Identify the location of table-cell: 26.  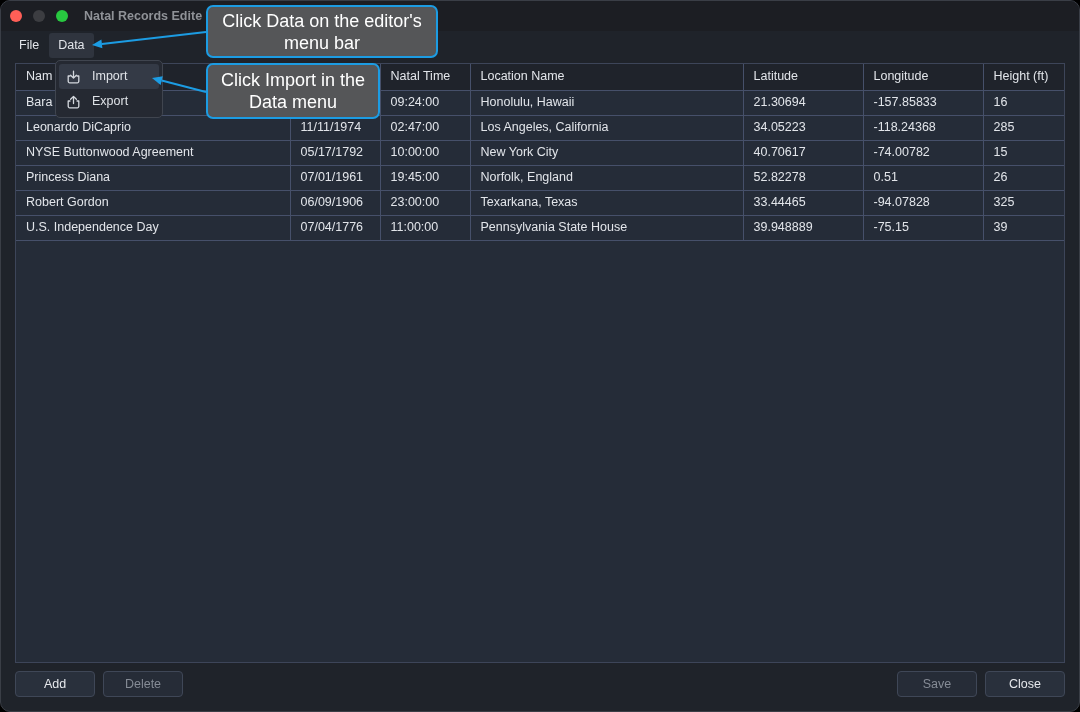
(1000, 177).